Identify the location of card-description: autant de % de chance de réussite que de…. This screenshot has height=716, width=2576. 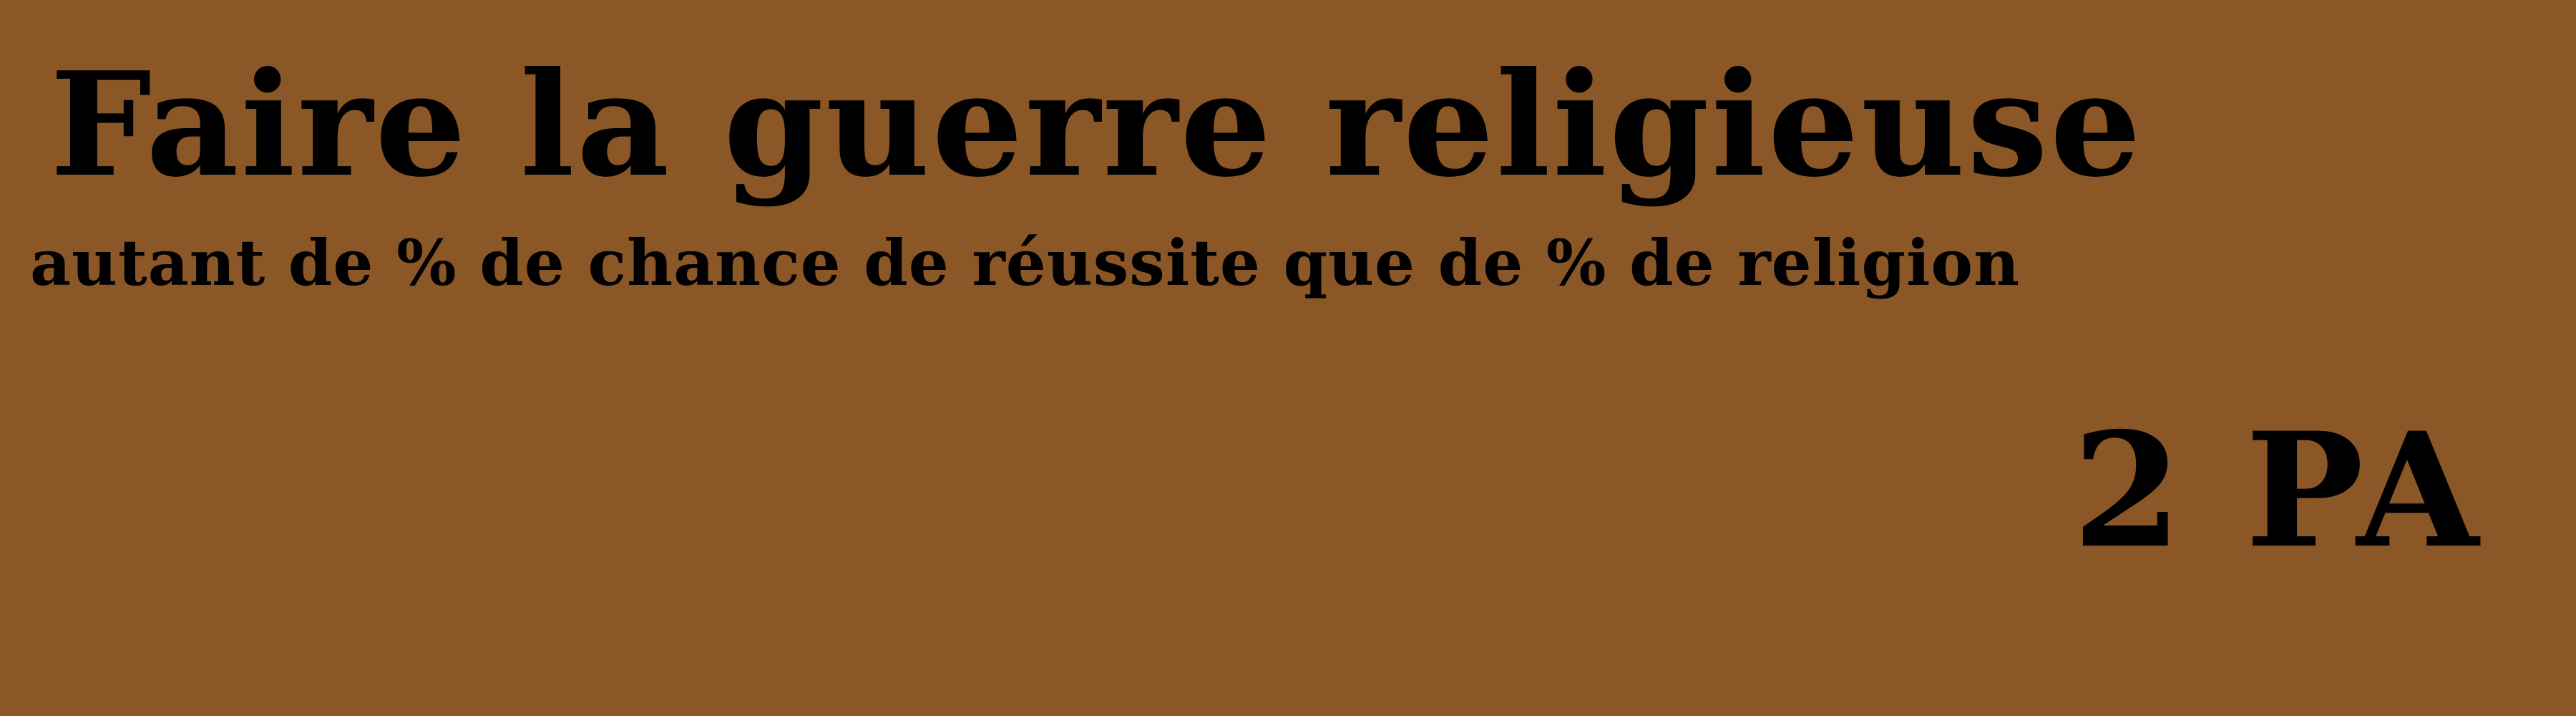
(1025, 263).